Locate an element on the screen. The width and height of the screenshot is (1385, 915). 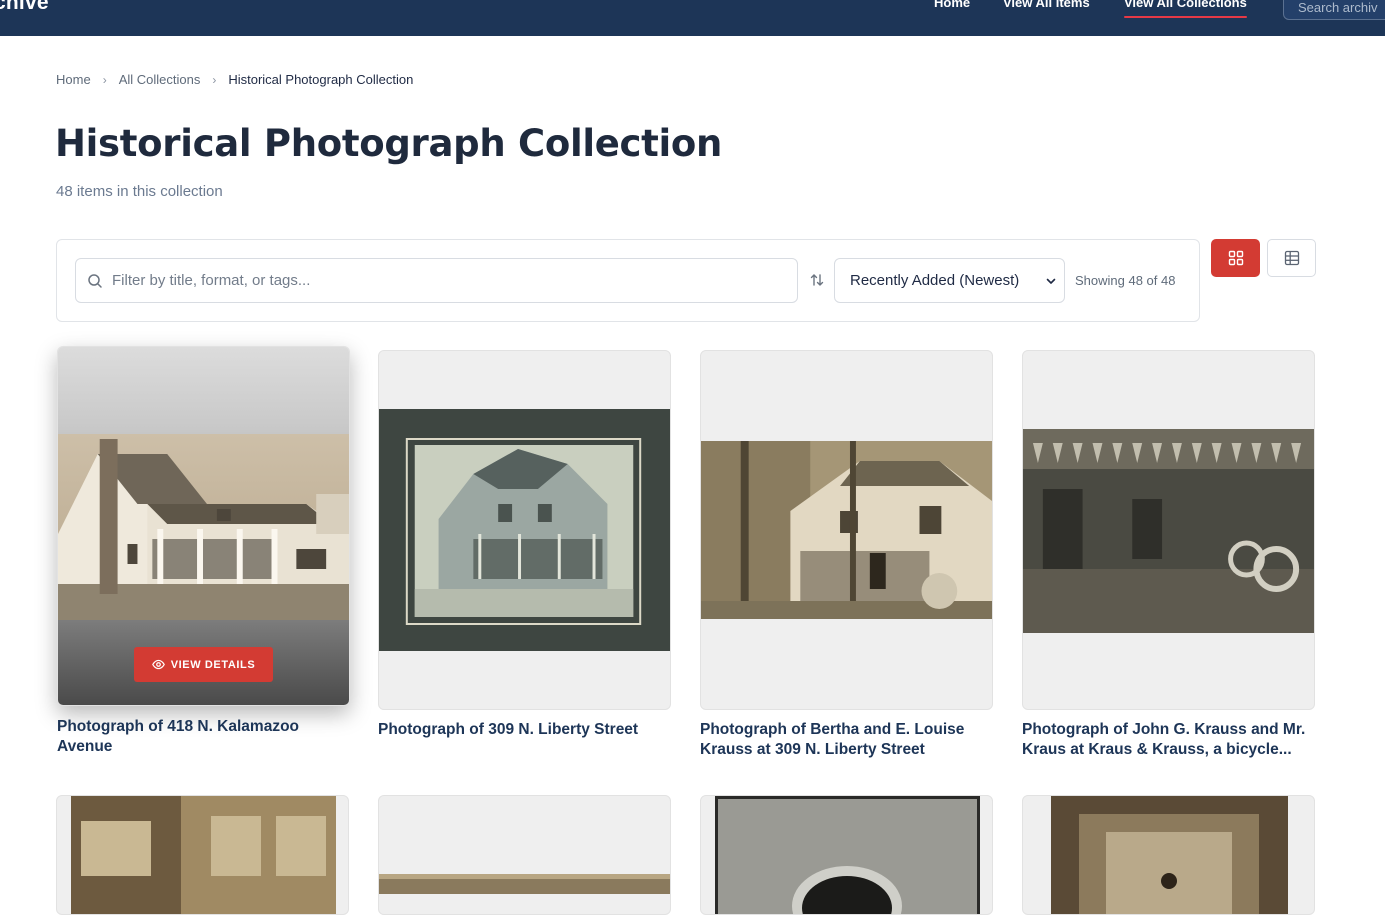
view-details-button: VIEW DETAILS is located at coordinates (203, 664).